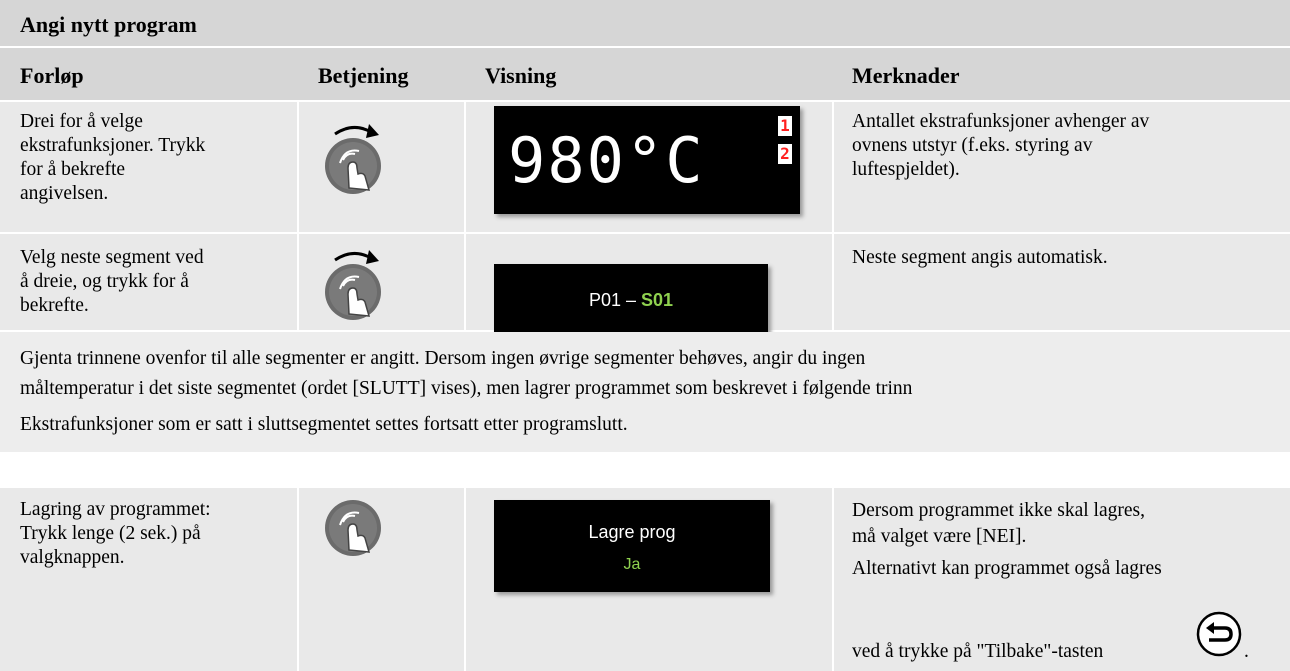 This screenshot has height=671, width=1290. What do you see at coordinates (381, 282) in the screenshot?
I see `row2-betjening-cell` at bounding box center [381, 282].